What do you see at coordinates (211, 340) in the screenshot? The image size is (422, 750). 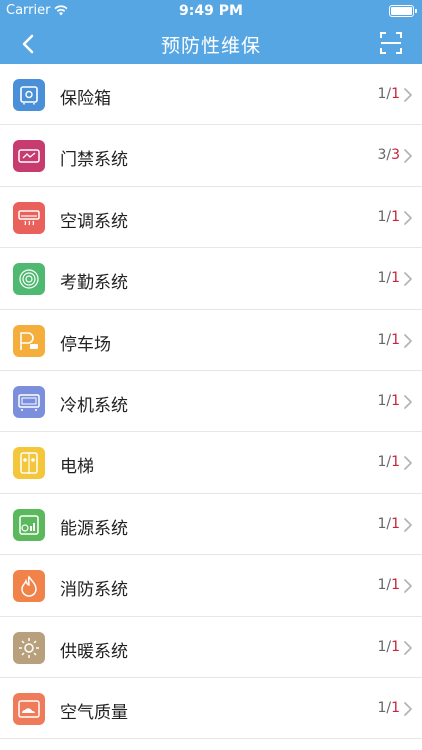 I see `list-item: 停车场 1/1` at bounding box center [211, 340].